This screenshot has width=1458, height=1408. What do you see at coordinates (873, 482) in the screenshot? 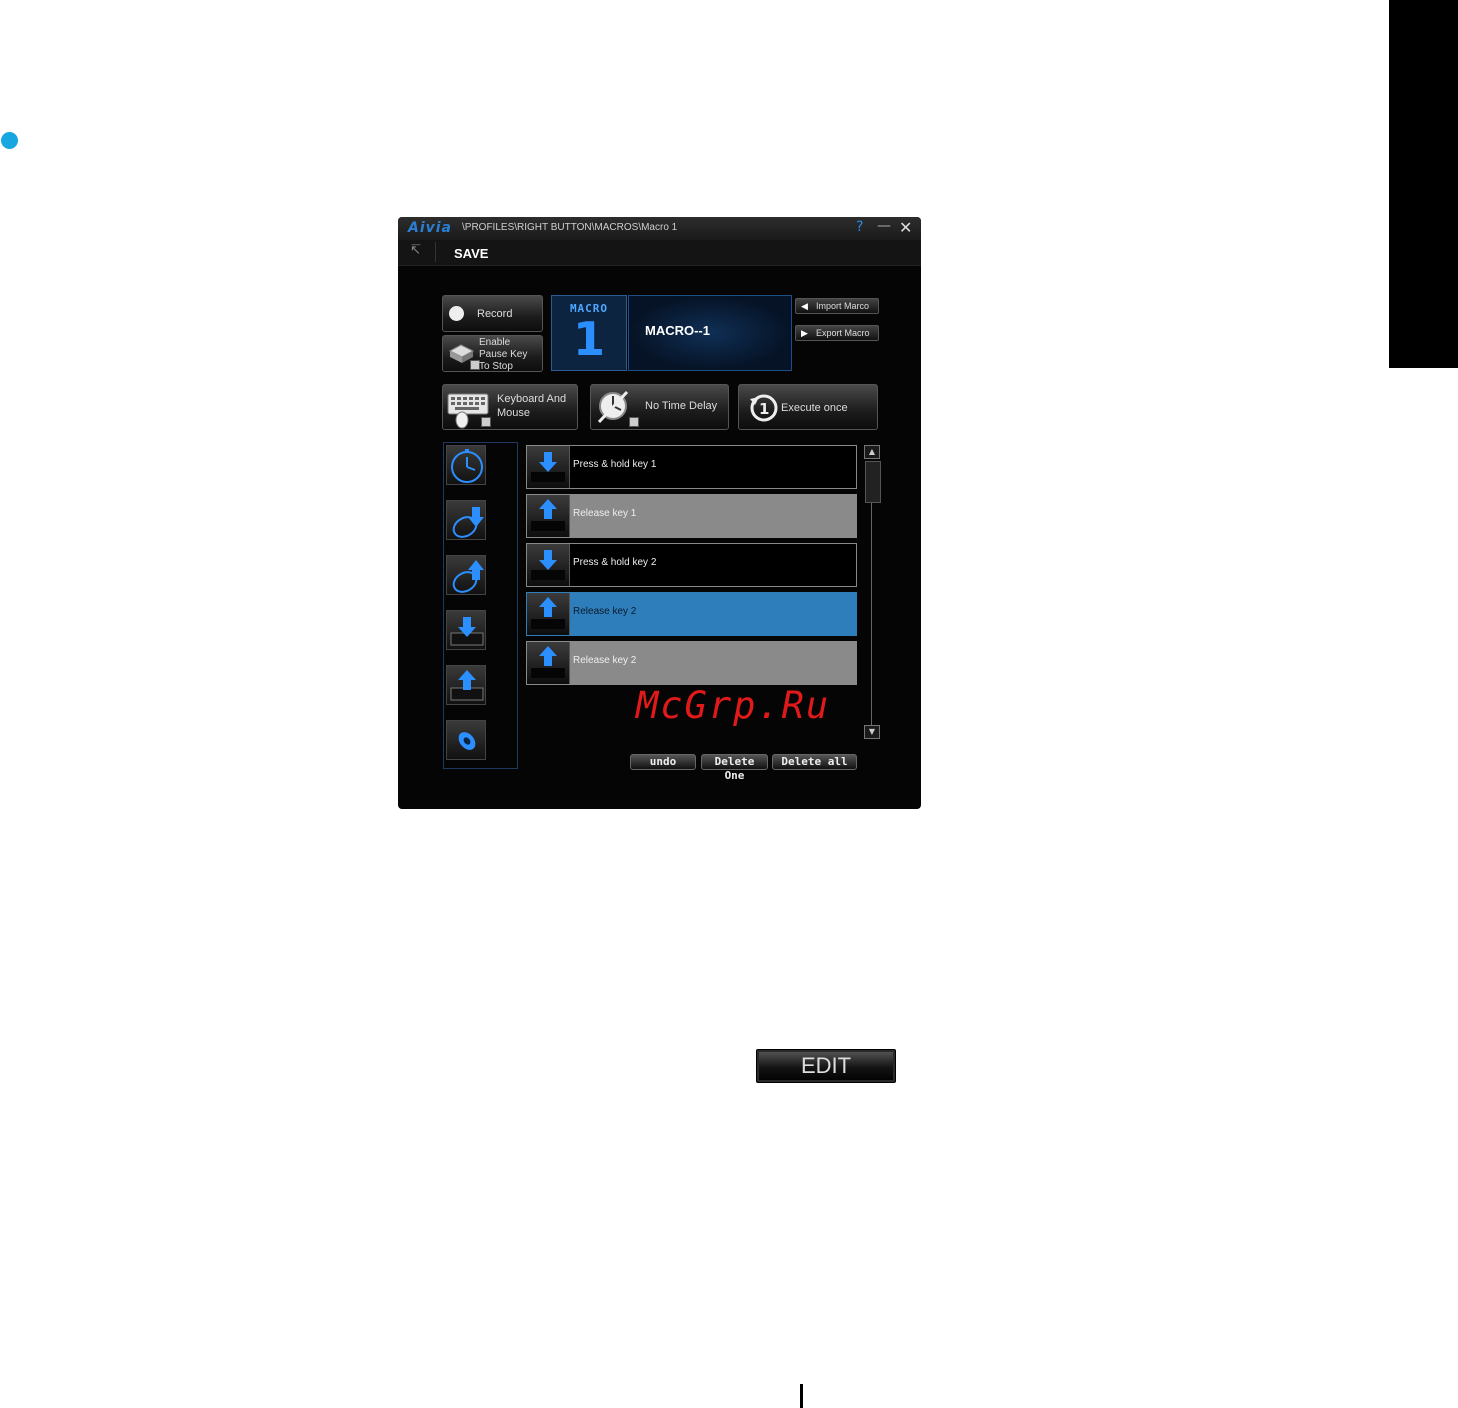
I see `scroll-thumb` at bounding box center [873, 482].